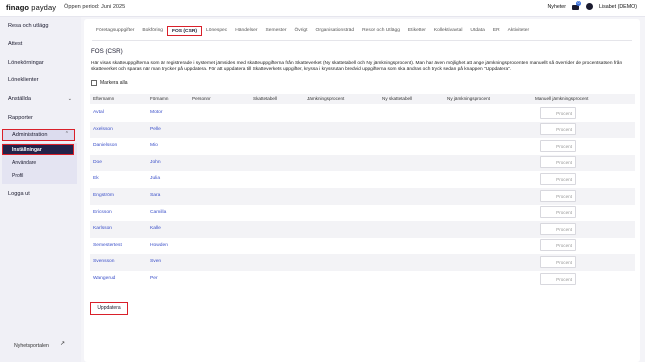  Describe the element at coordinates (114, 83) in the screenshot. I see `mark-all-label: Markera alla` at that location.